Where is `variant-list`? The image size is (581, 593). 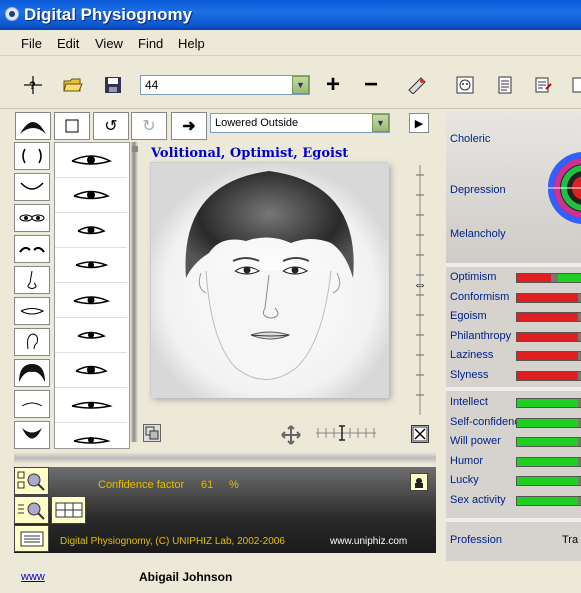 variant-list is located at coordinates (92, 295).